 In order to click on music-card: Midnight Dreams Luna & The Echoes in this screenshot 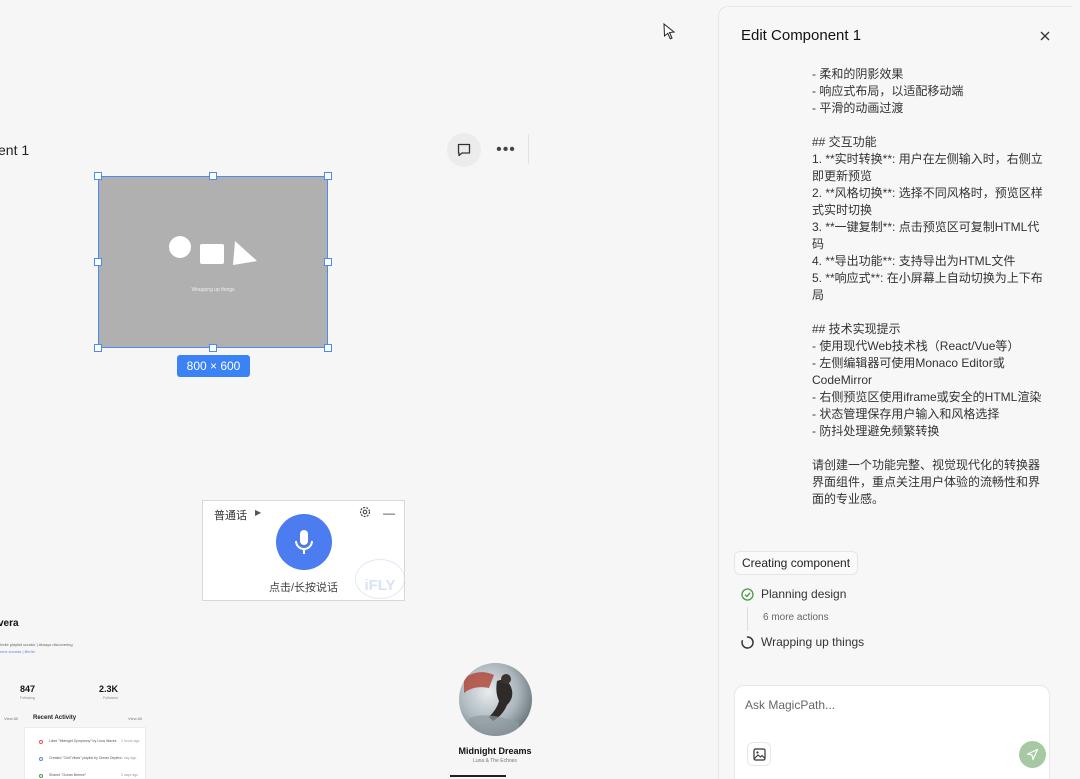, I will do `click(495, 719)`.